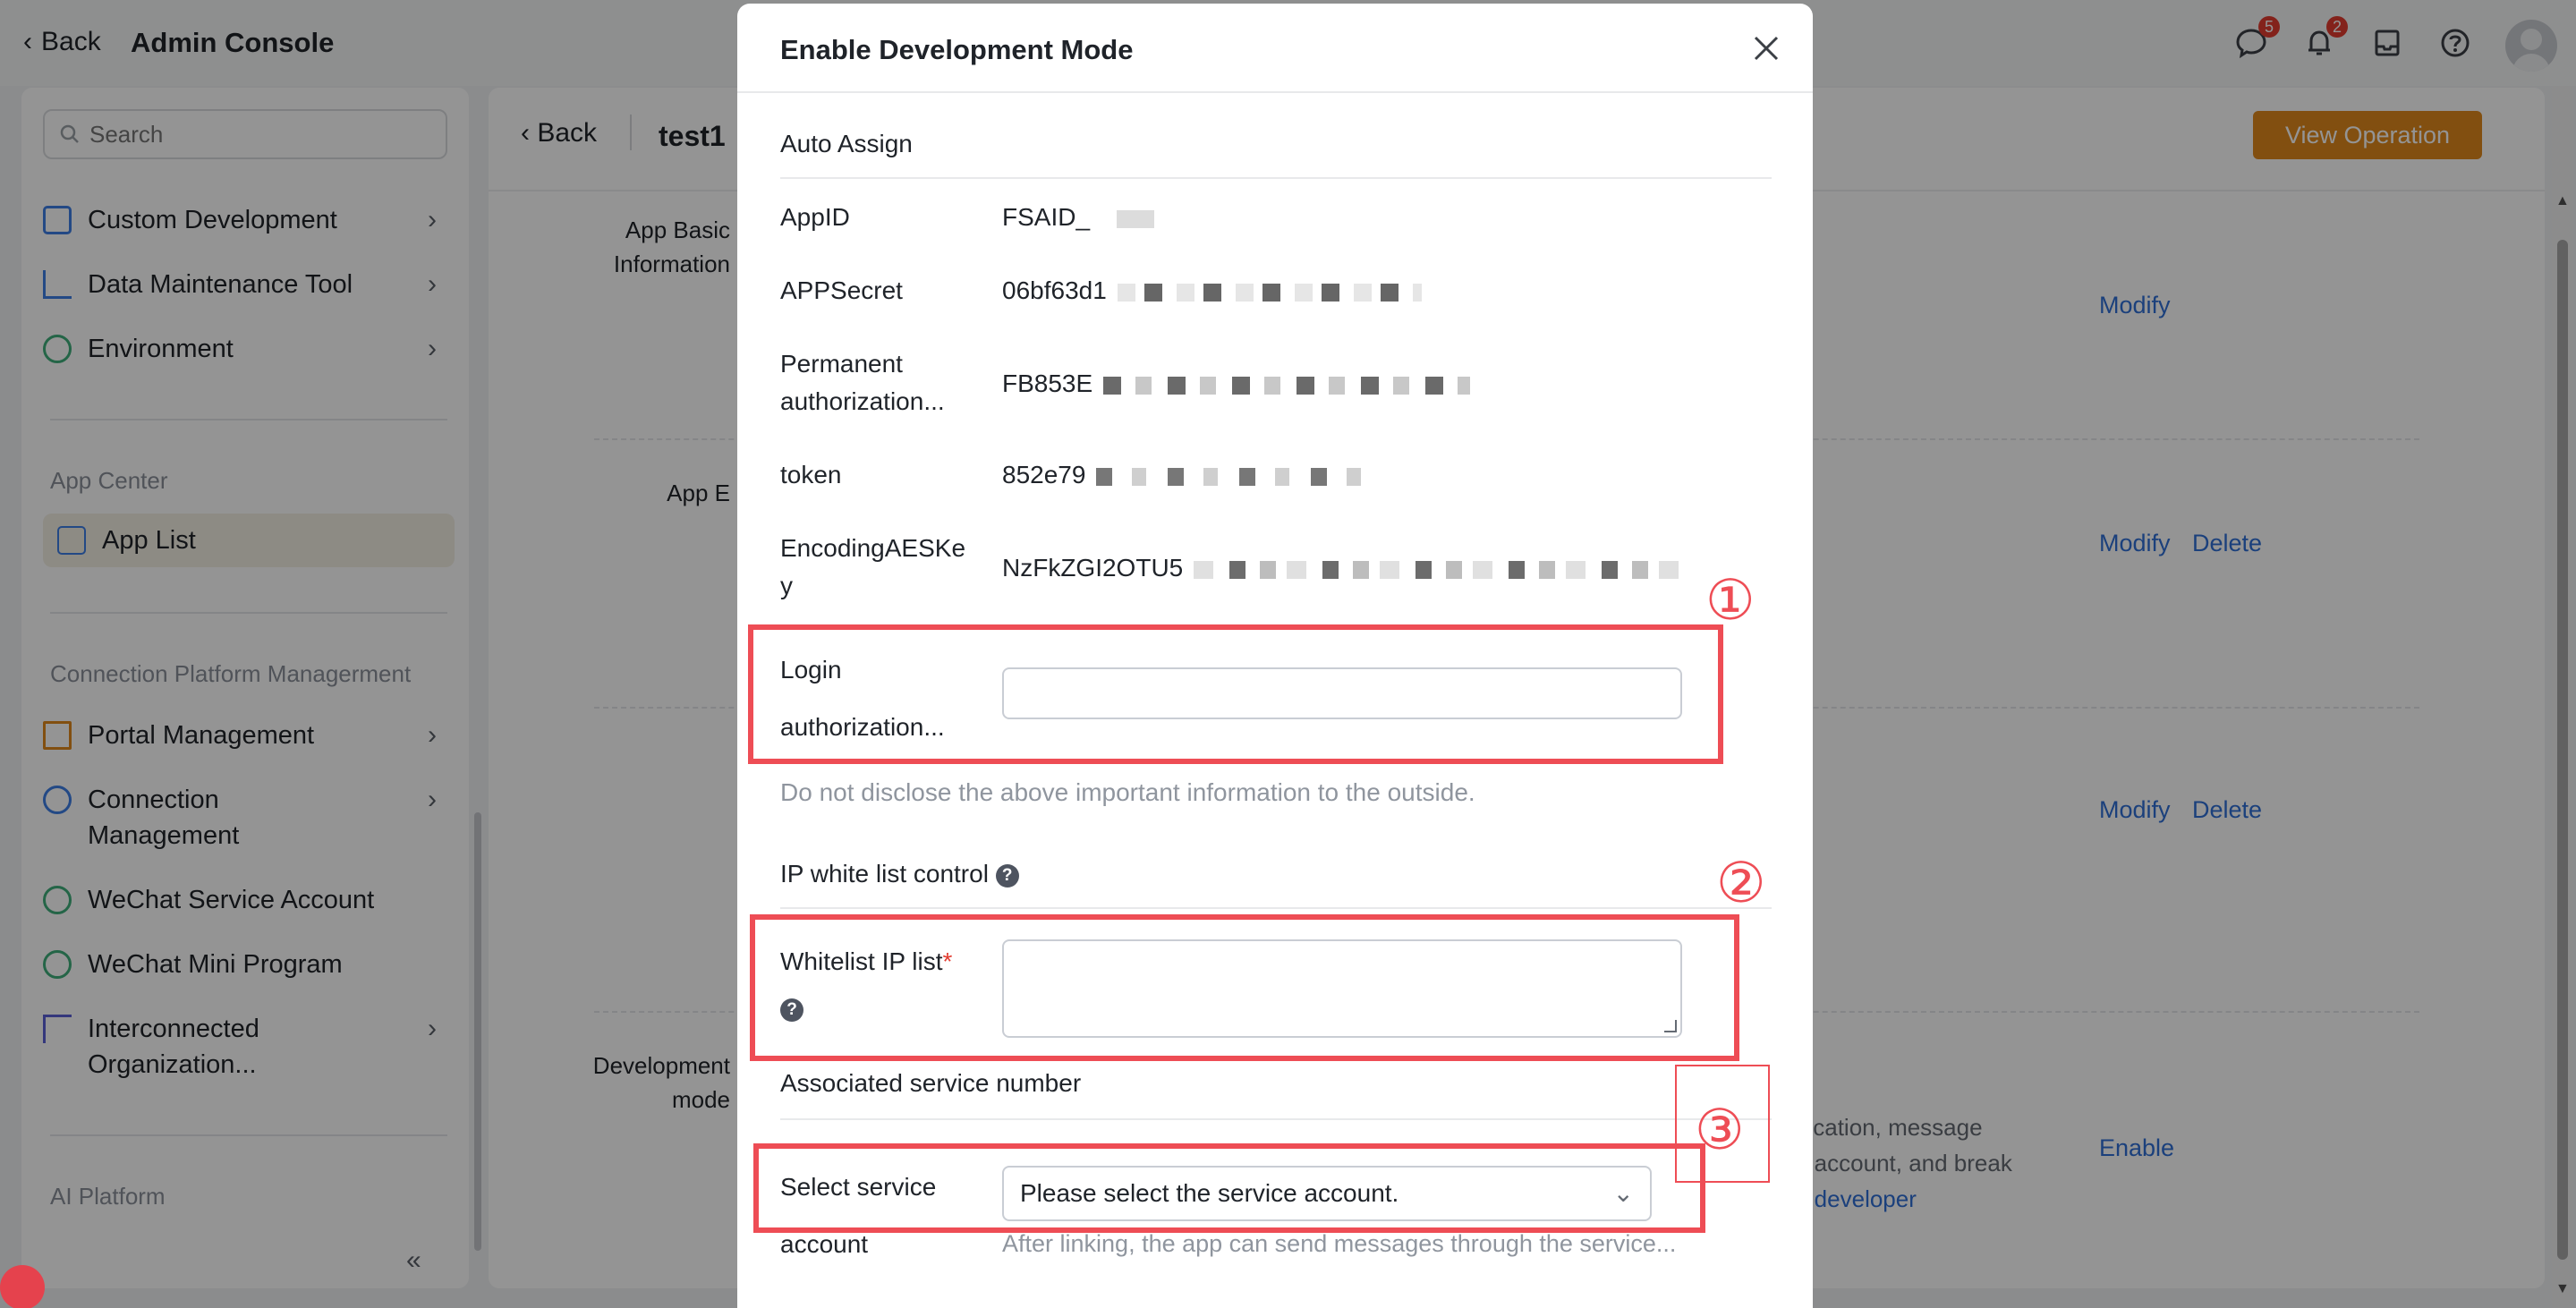 The width and height of the screenshot is (2576, 1308). What do you see at coordinates (22, 1286) in the screenshot?
I see `record-indicator` at bounding box center [22, 1286].